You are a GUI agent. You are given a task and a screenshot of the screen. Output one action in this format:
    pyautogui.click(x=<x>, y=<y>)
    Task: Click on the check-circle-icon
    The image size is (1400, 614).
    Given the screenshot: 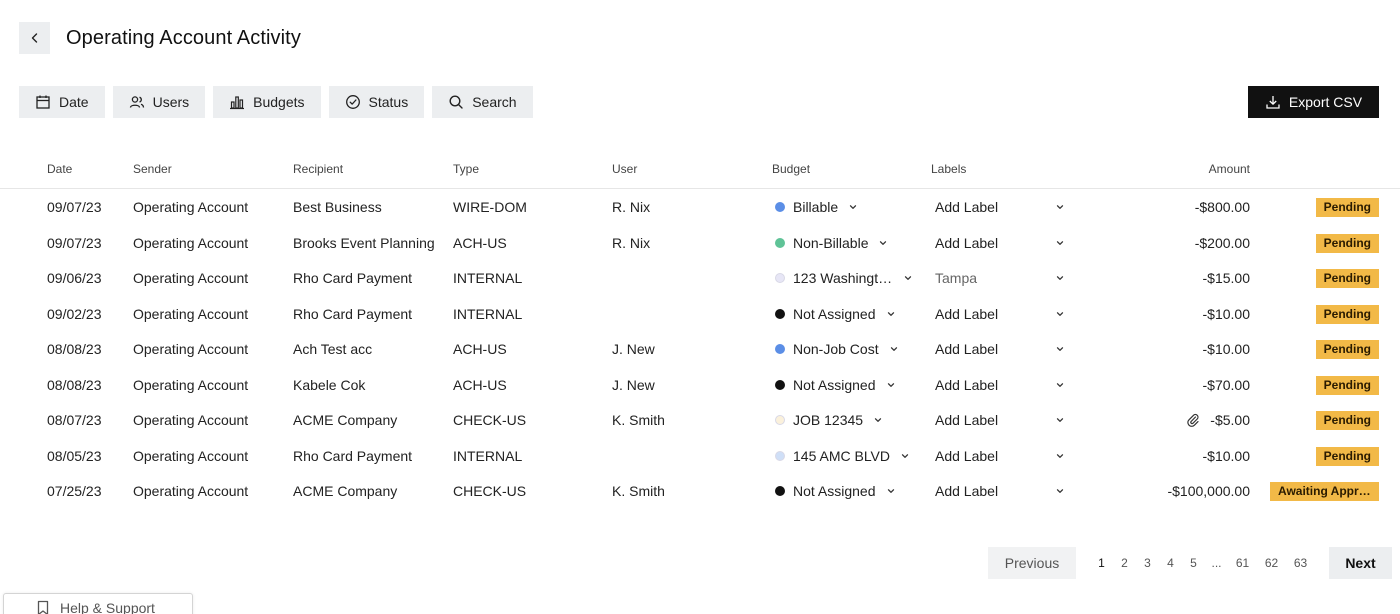 What is the action you would take?
    pyautogui.click(x=352, y=102)
    